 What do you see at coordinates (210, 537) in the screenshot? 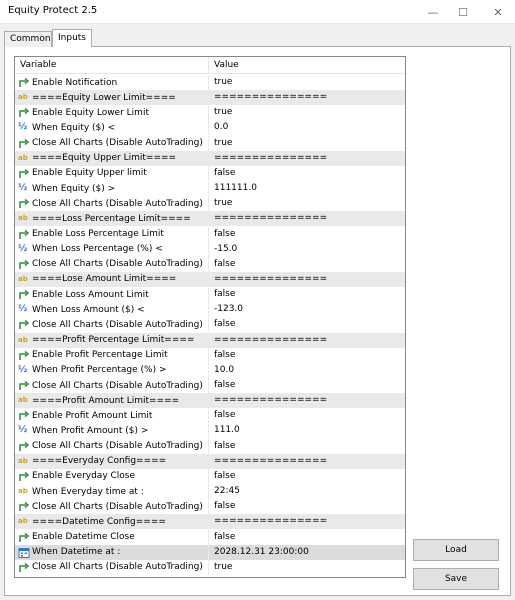
I see `table-row: Enable Datetime Close false` at bounding box center [210, 537].